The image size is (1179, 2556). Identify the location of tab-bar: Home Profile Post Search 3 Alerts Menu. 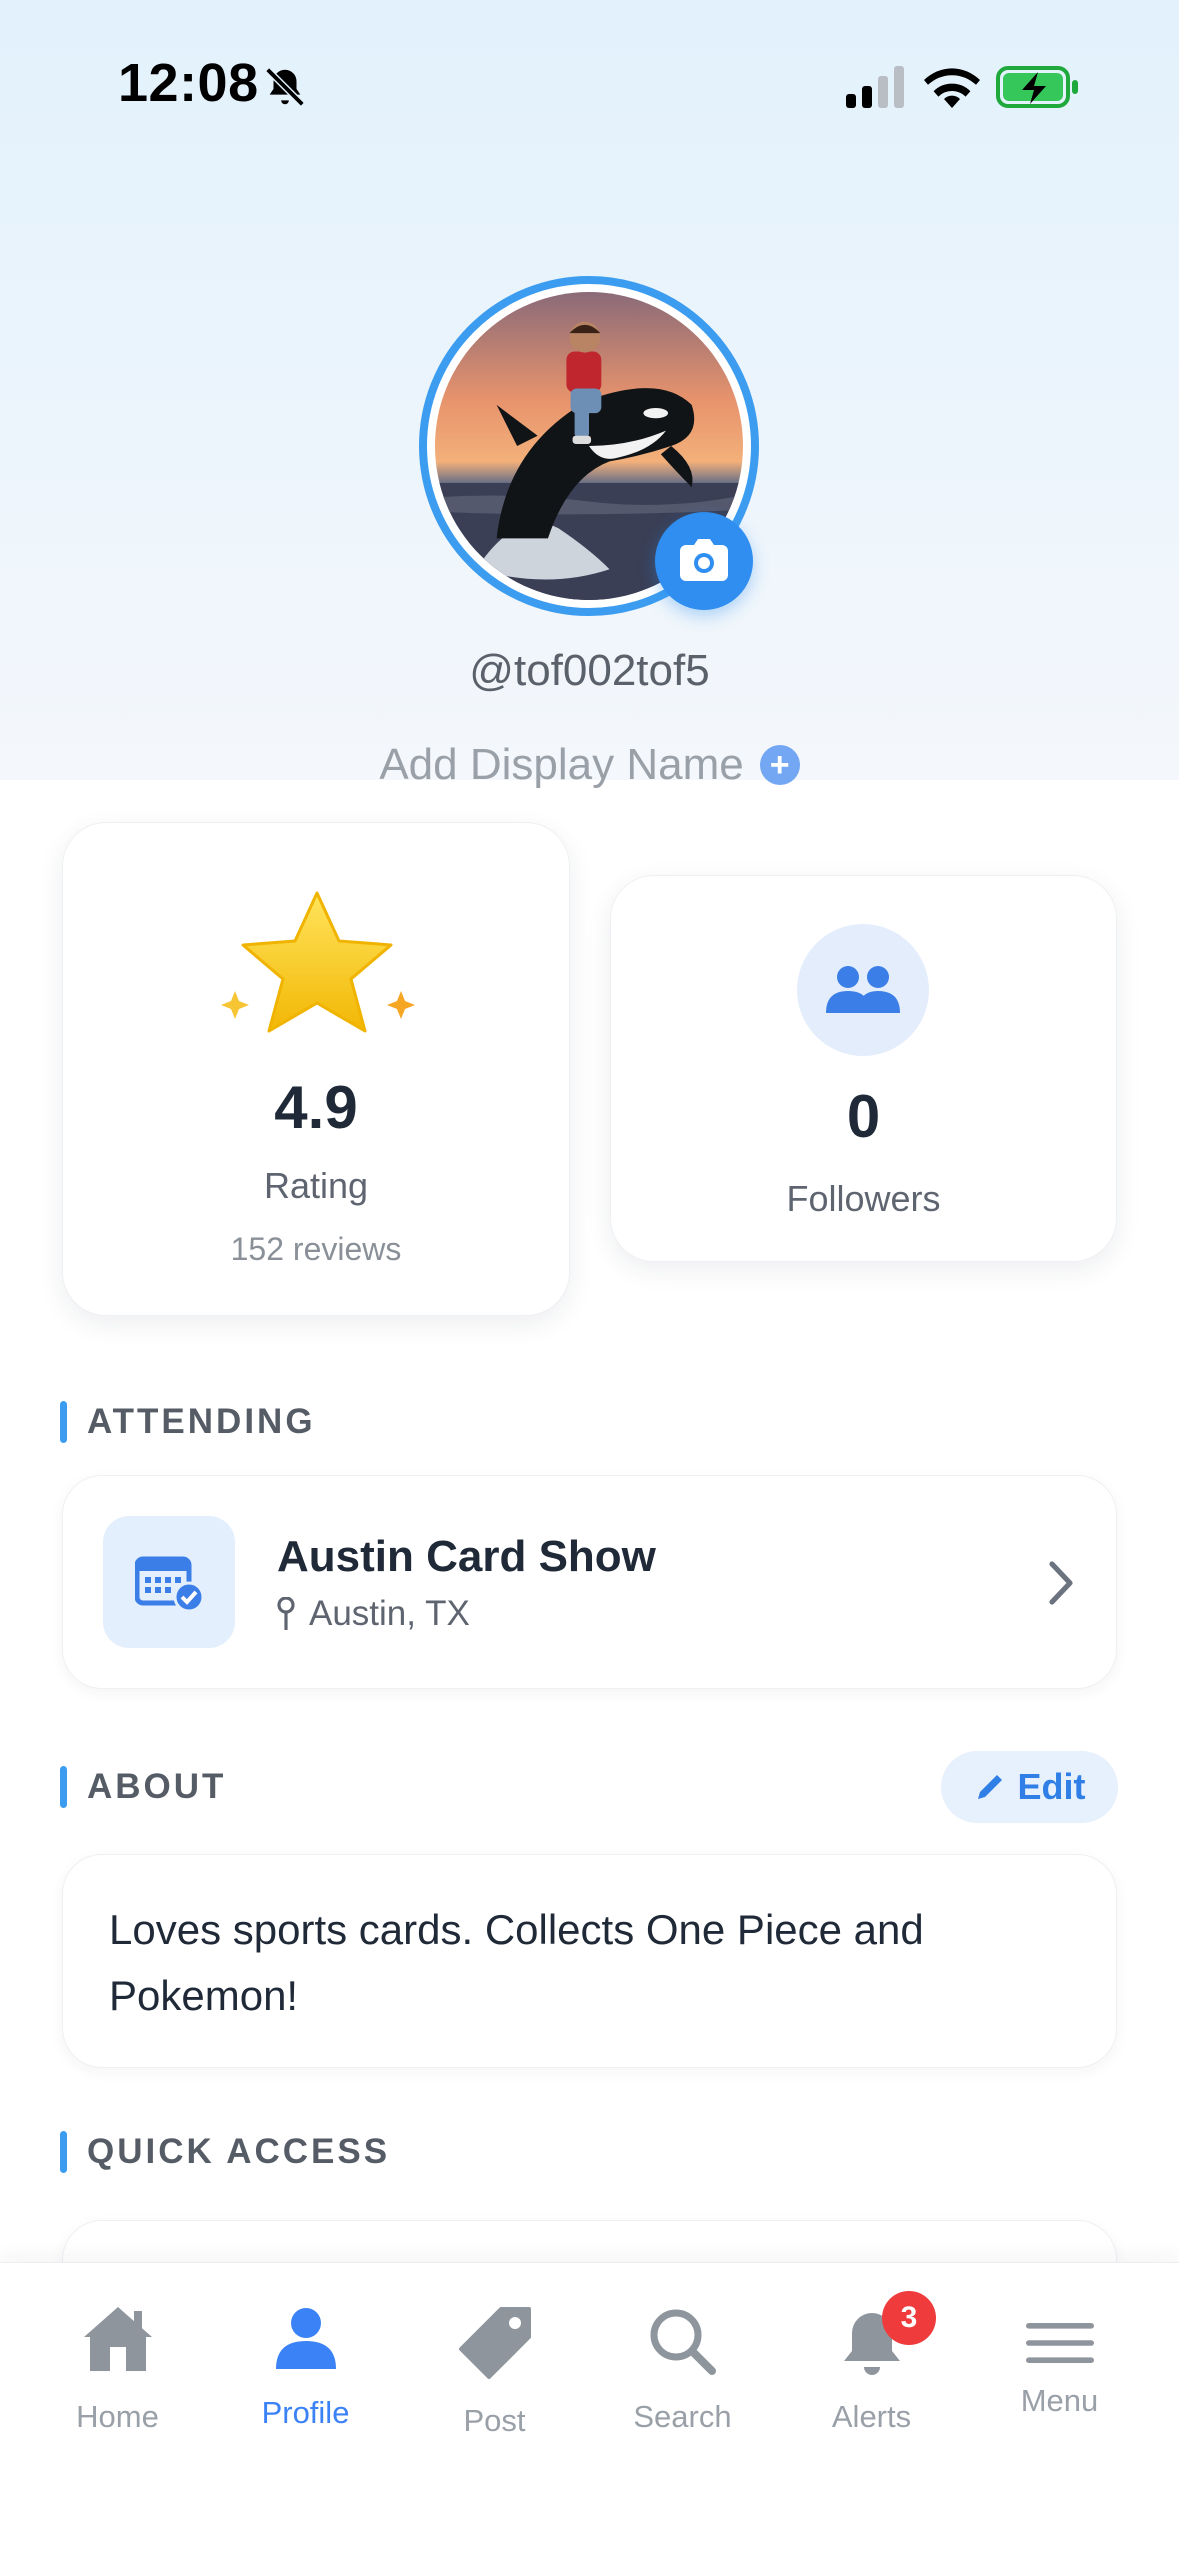
(589, 2409).